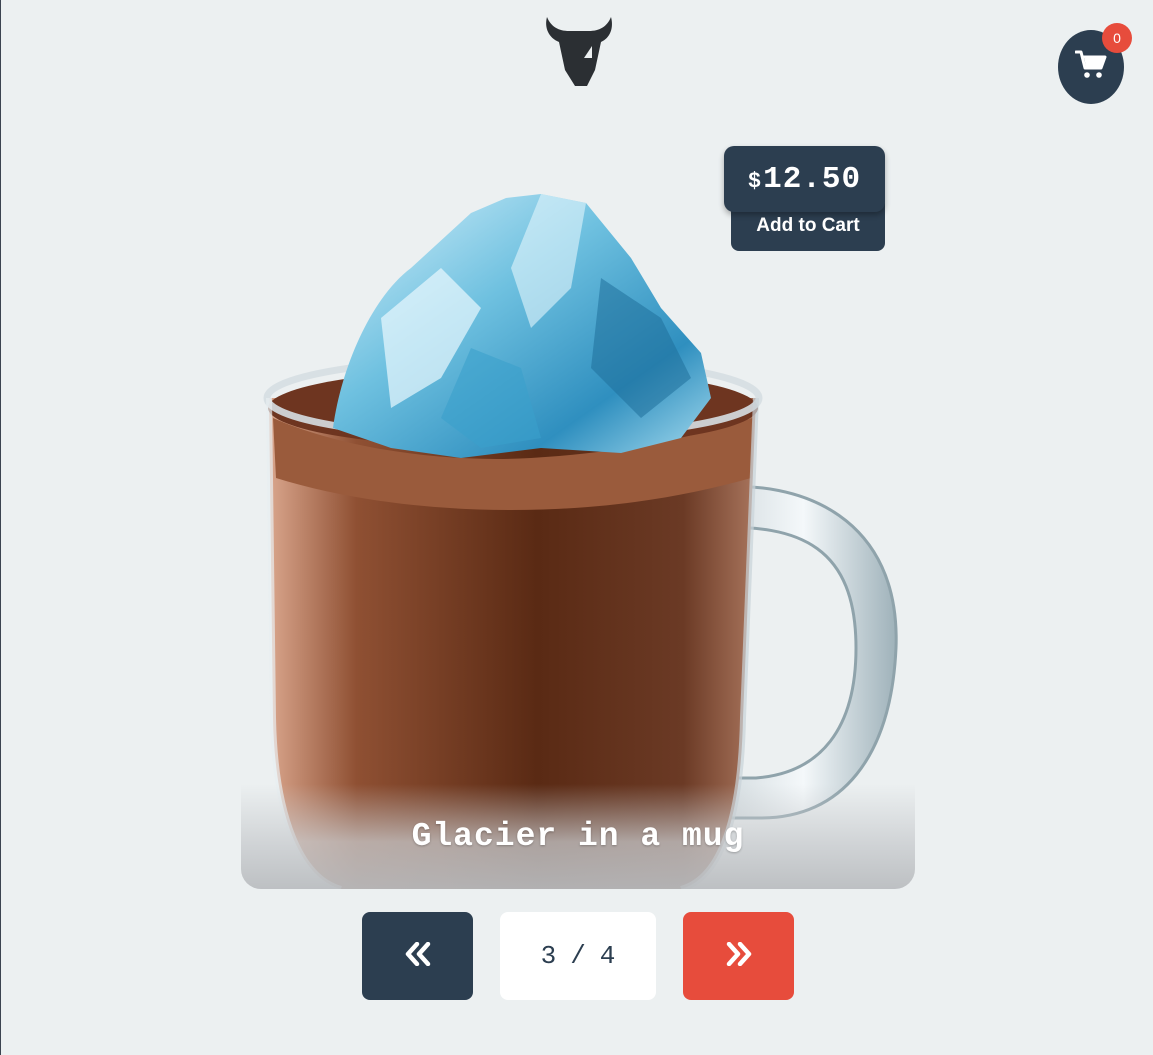 This screenshot has height=1055, width=1153. I want to click on page-total: 4, so click(607, 956).